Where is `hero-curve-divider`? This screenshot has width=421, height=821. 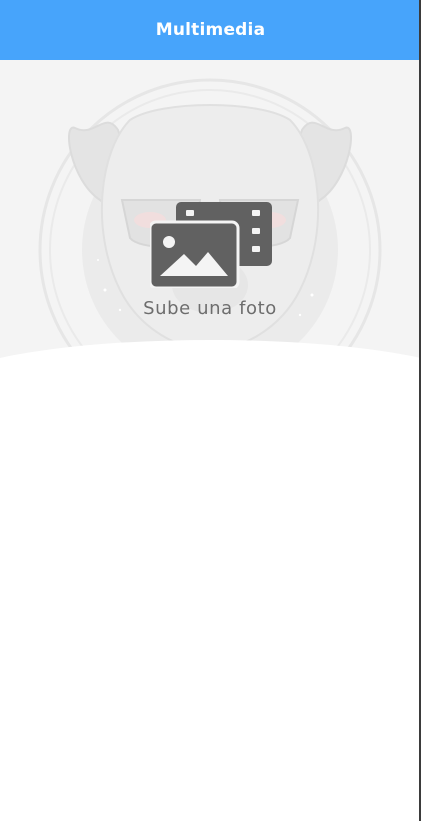
hero-curve-divider is located at coordinates (210, 369).